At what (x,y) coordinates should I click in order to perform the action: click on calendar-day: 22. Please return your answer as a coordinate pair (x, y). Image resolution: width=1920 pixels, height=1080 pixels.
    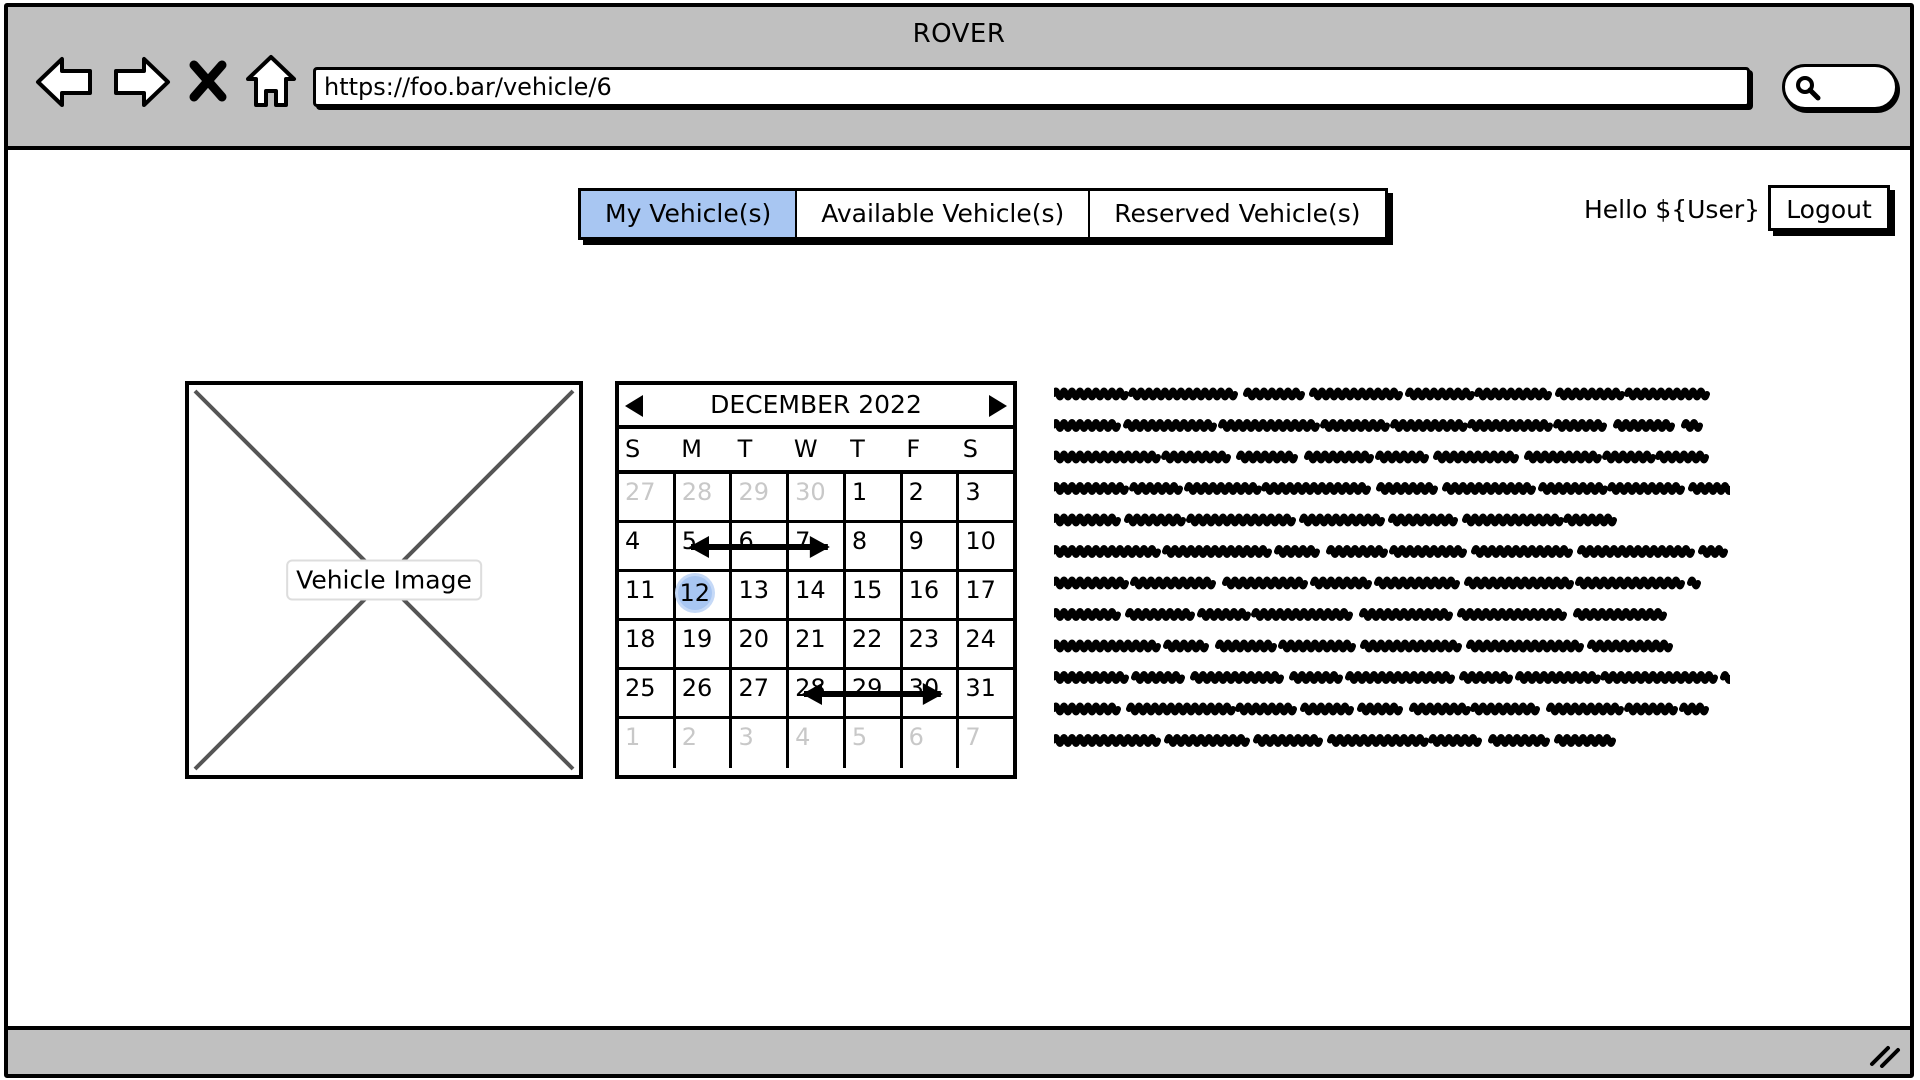
    Looking at the image, I should click on (874, 644).